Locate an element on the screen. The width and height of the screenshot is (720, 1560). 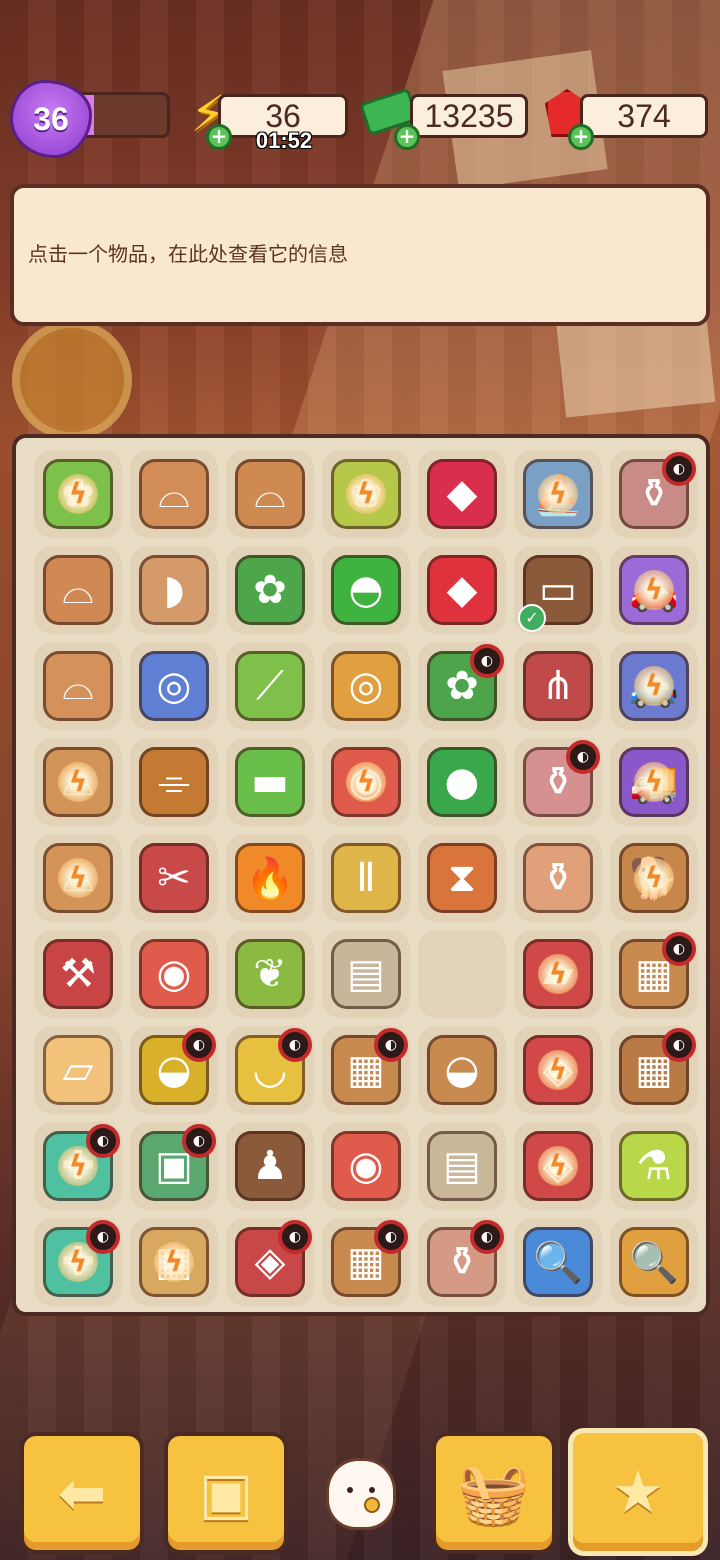
board-cell: ❦ is located at coordinates (270, 974).